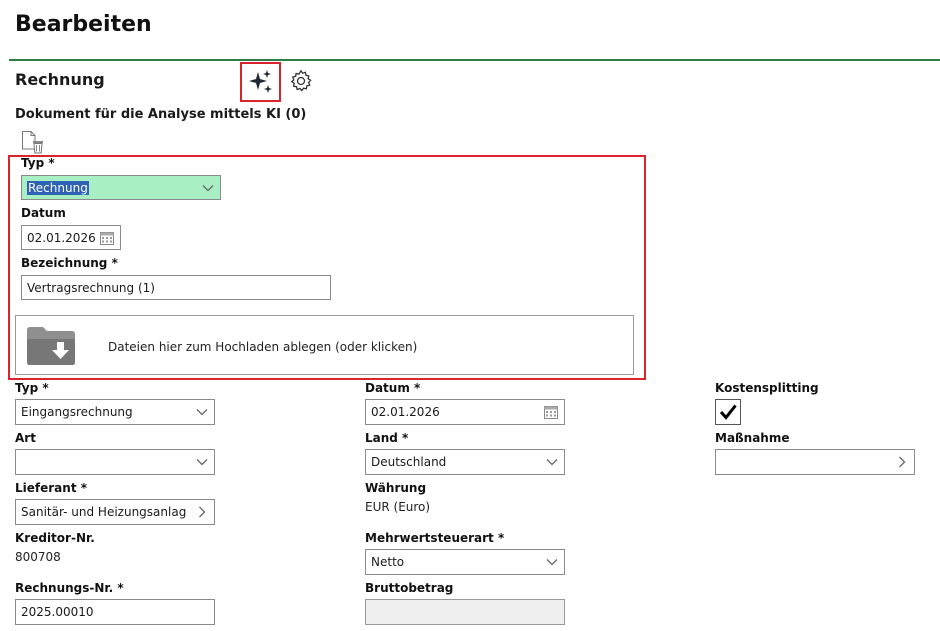 The width and height of the screenshot is (940, 631). What do you see at coordinates (60, 79) in the screenshot?
I see `section-title: Rechnung` at bounding box center [60, 79].